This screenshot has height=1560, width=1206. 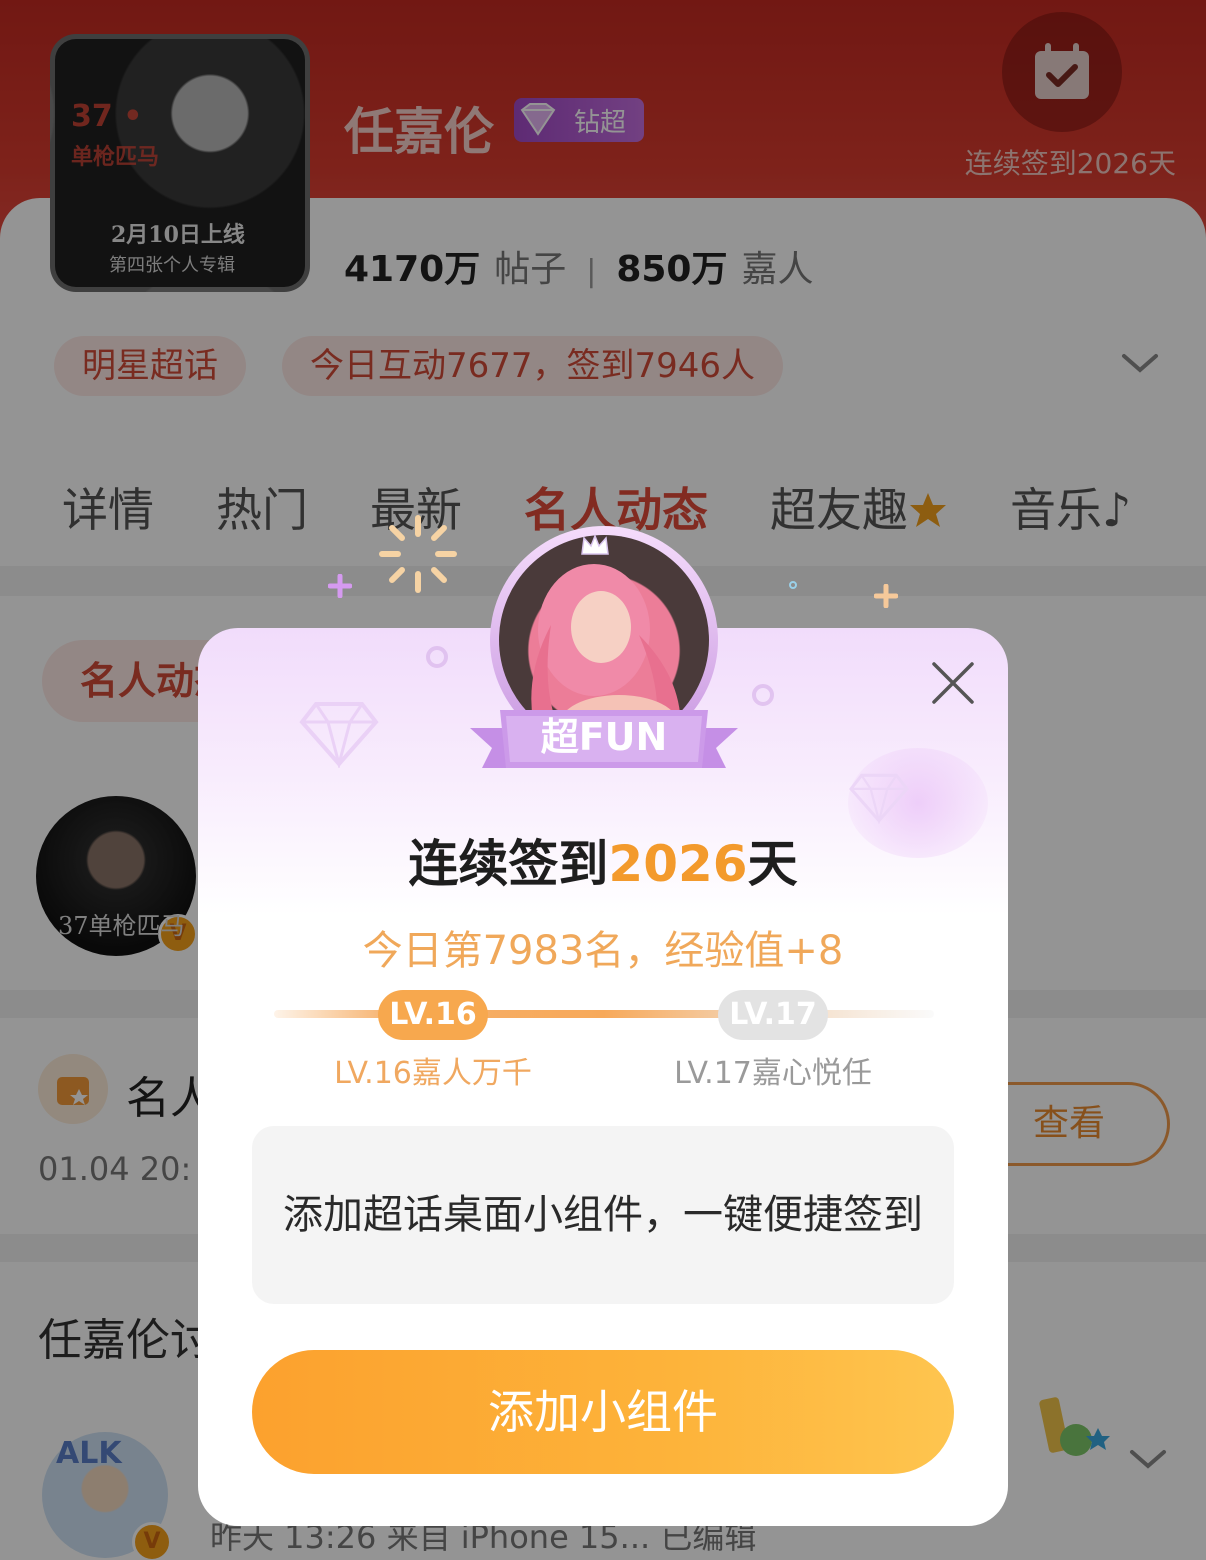 I want to click on current-level-name: LV.16嘉人万千, so click(x=433, y=1073).